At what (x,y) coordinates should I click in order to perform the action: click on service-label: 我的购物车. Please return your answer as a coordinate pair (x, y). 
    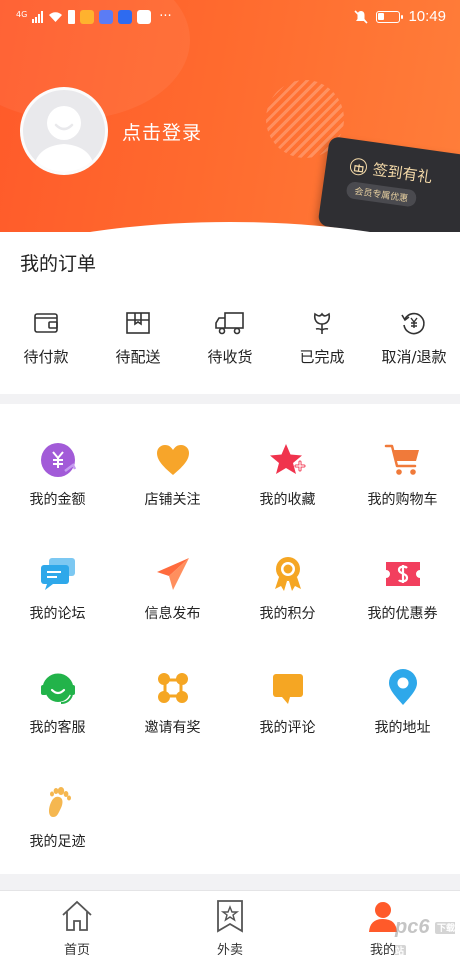
    Looking at the image, I should click on (402, 500).